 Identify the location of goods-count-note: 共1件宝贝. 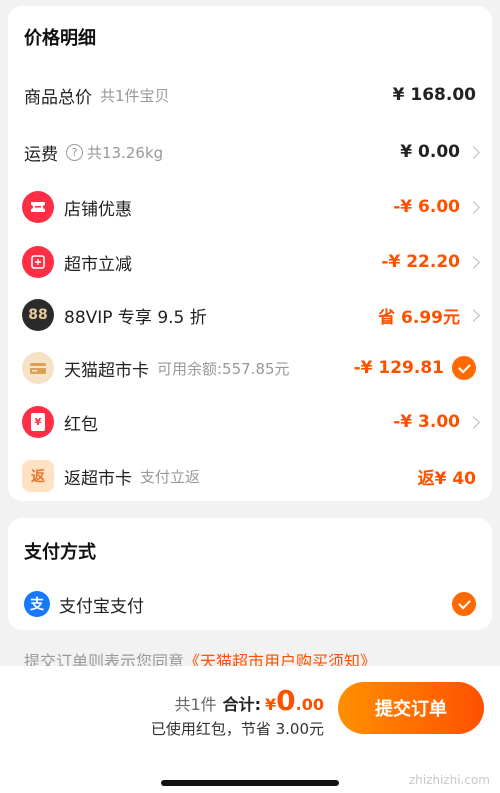
(135, 95).